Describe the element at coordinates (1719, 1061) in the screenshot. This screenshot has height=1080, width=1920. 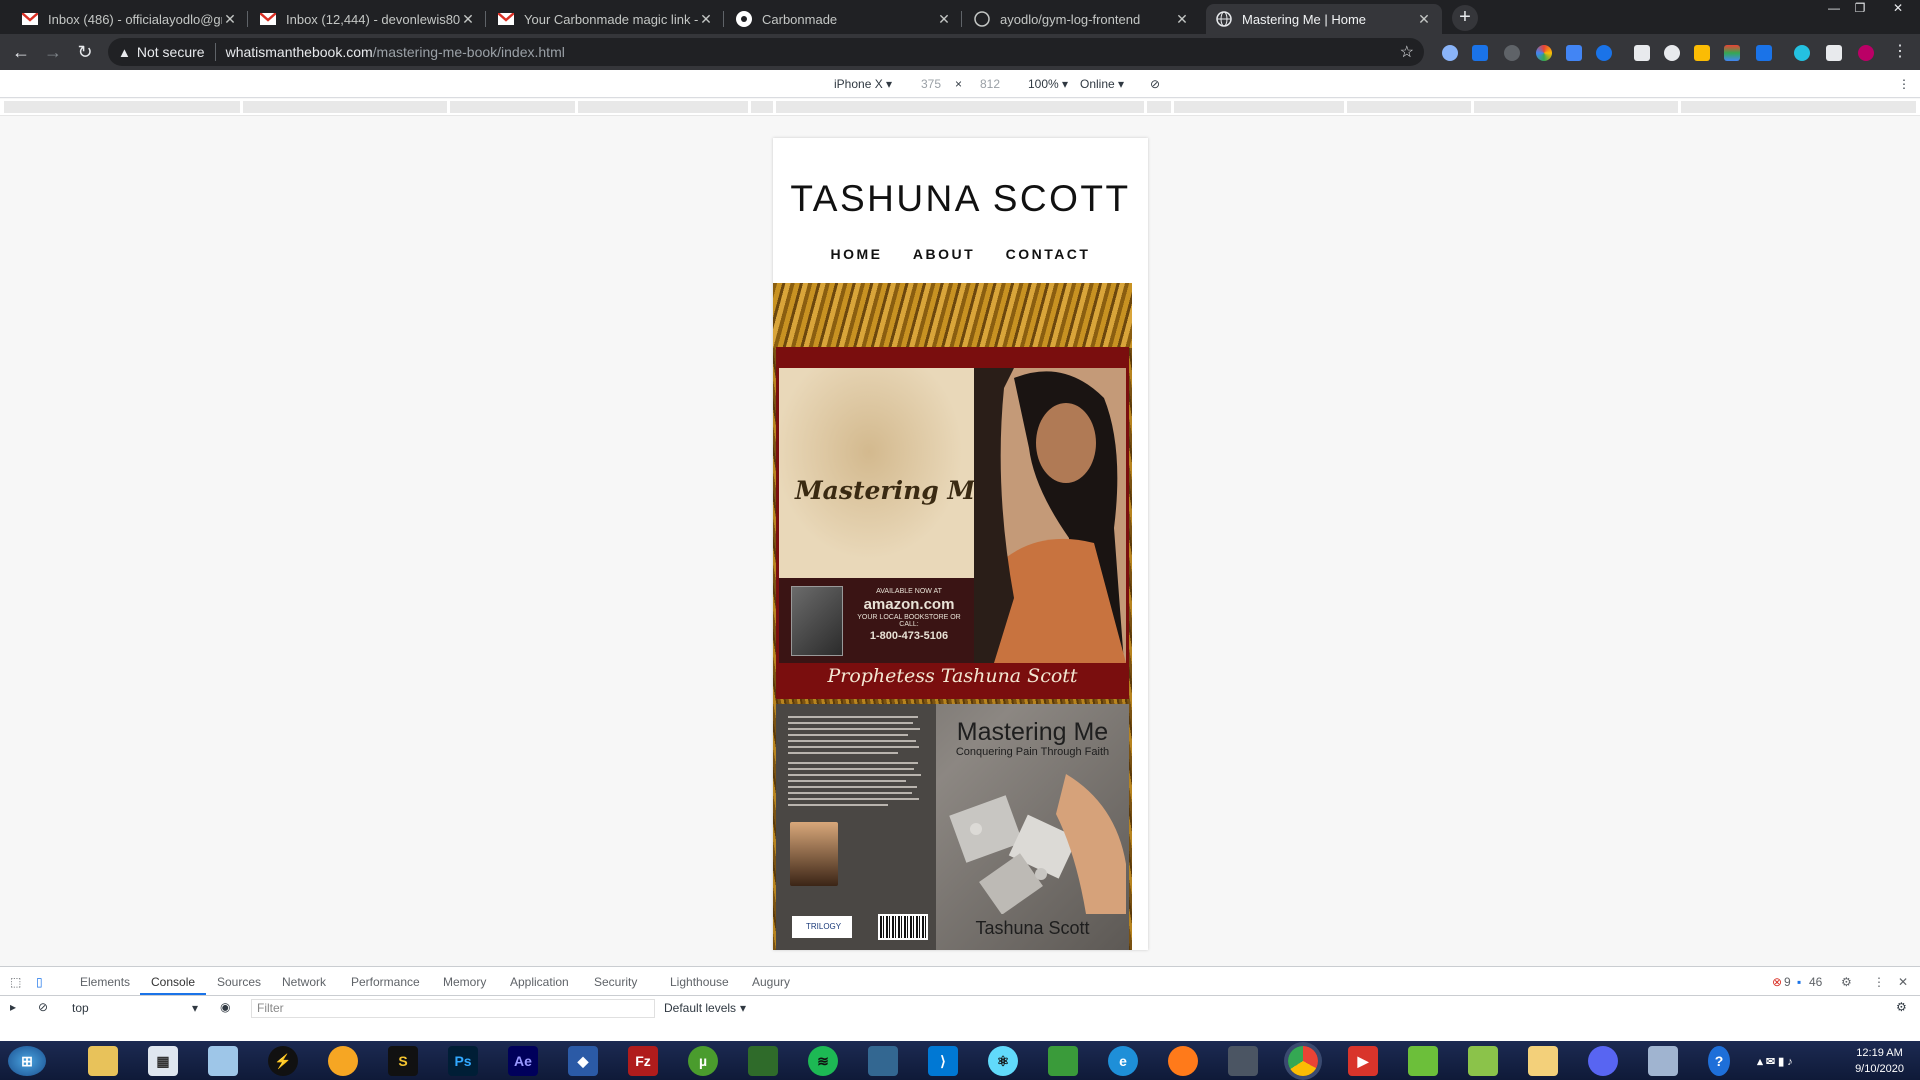
I see `help-icon: ?` at that location.